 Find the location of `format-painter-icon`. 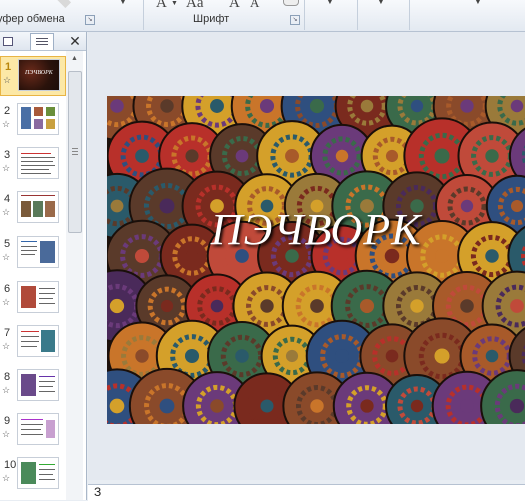

format-painter-icon is located at coordinates (64, 4).